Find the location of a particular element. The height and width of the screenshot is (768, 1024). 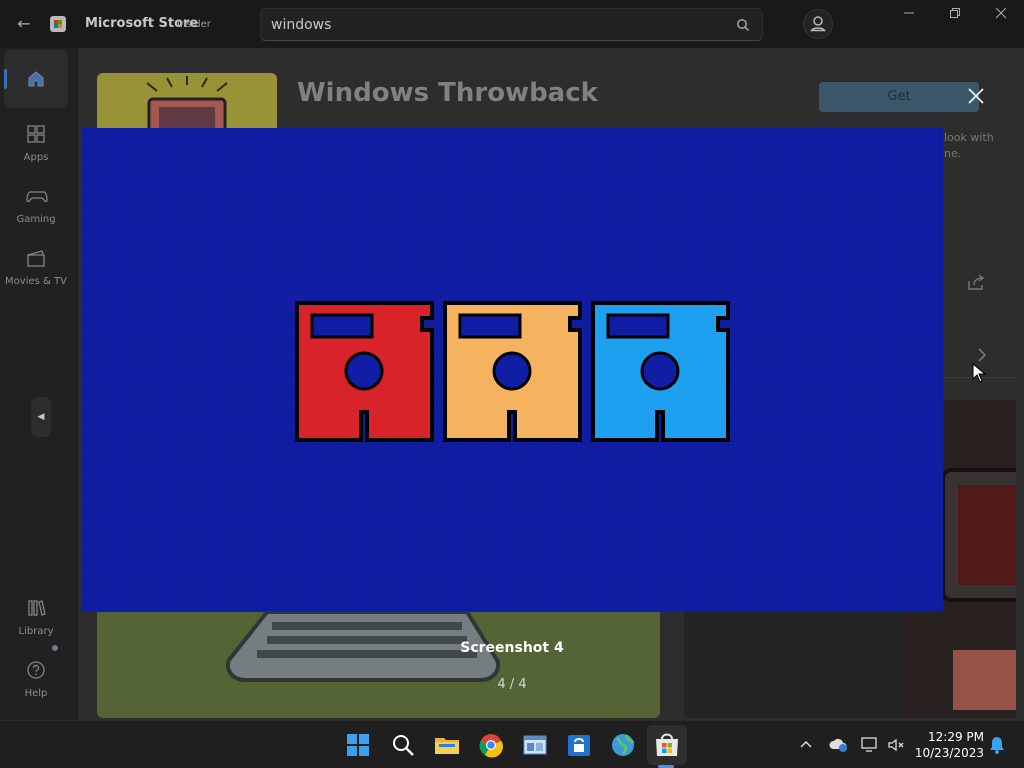

floppy-disks-image is located at coordinates (512, 371).